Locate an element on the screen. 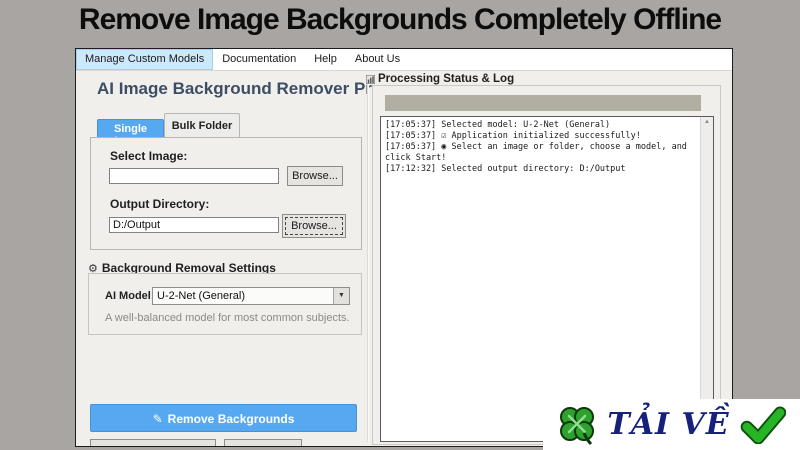 This screenshot has height=450, width=800. open-output-folder-button: Open Output Folder is located at coordinates (153, 442).